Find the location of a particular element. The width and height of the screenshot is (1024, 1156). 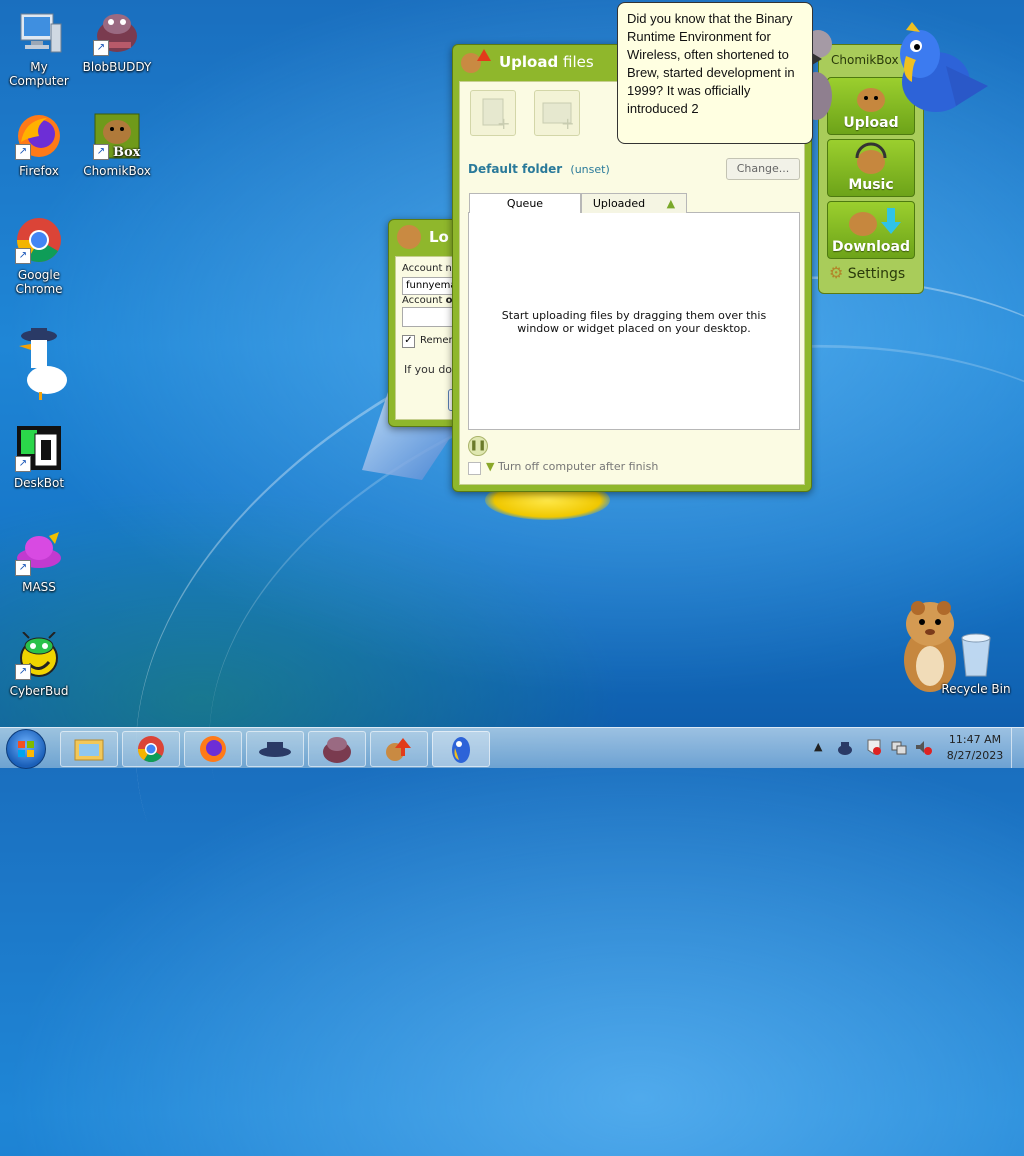

start-button is located at coordinates (26, 749).